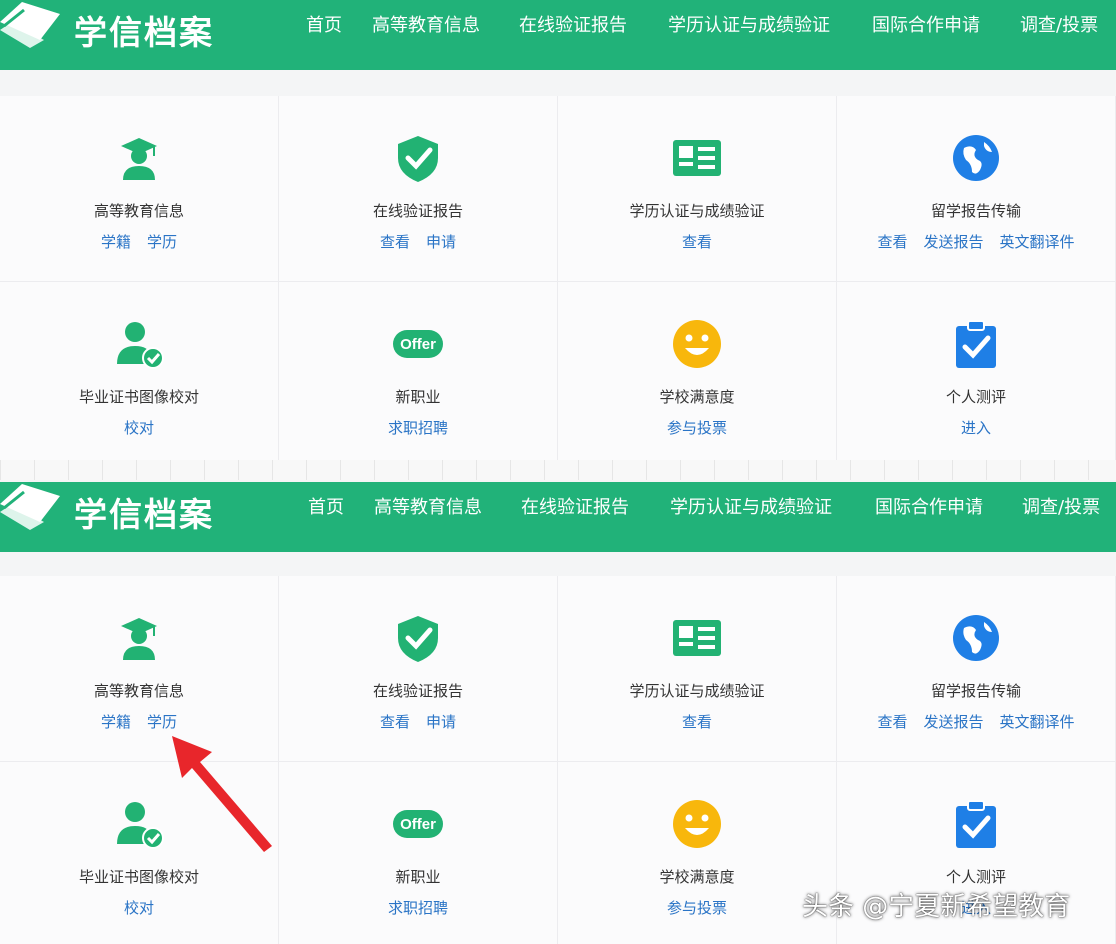 The width and height of the screenshot is (1116, 944). I want to click on service-card-links: 学籍 学历, so click(139, 241).